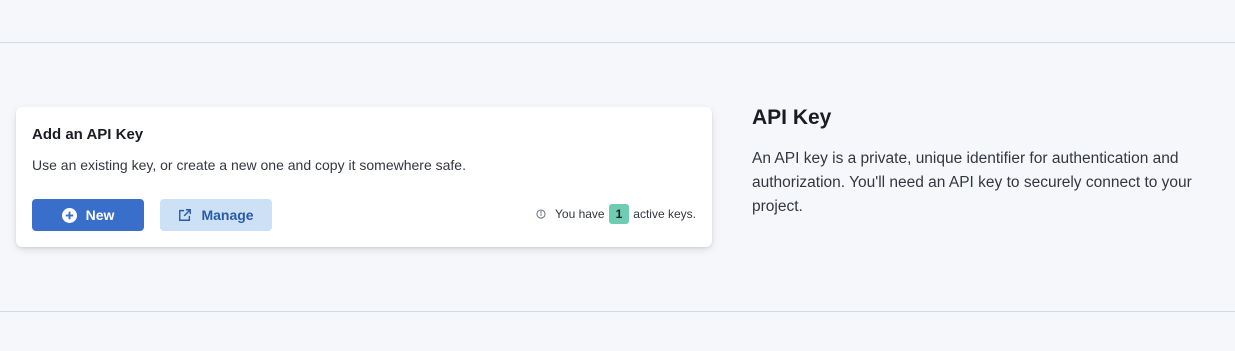 This screenshot has height=351, width=1235. I want to click on external-link-icon, so click(185, 215).